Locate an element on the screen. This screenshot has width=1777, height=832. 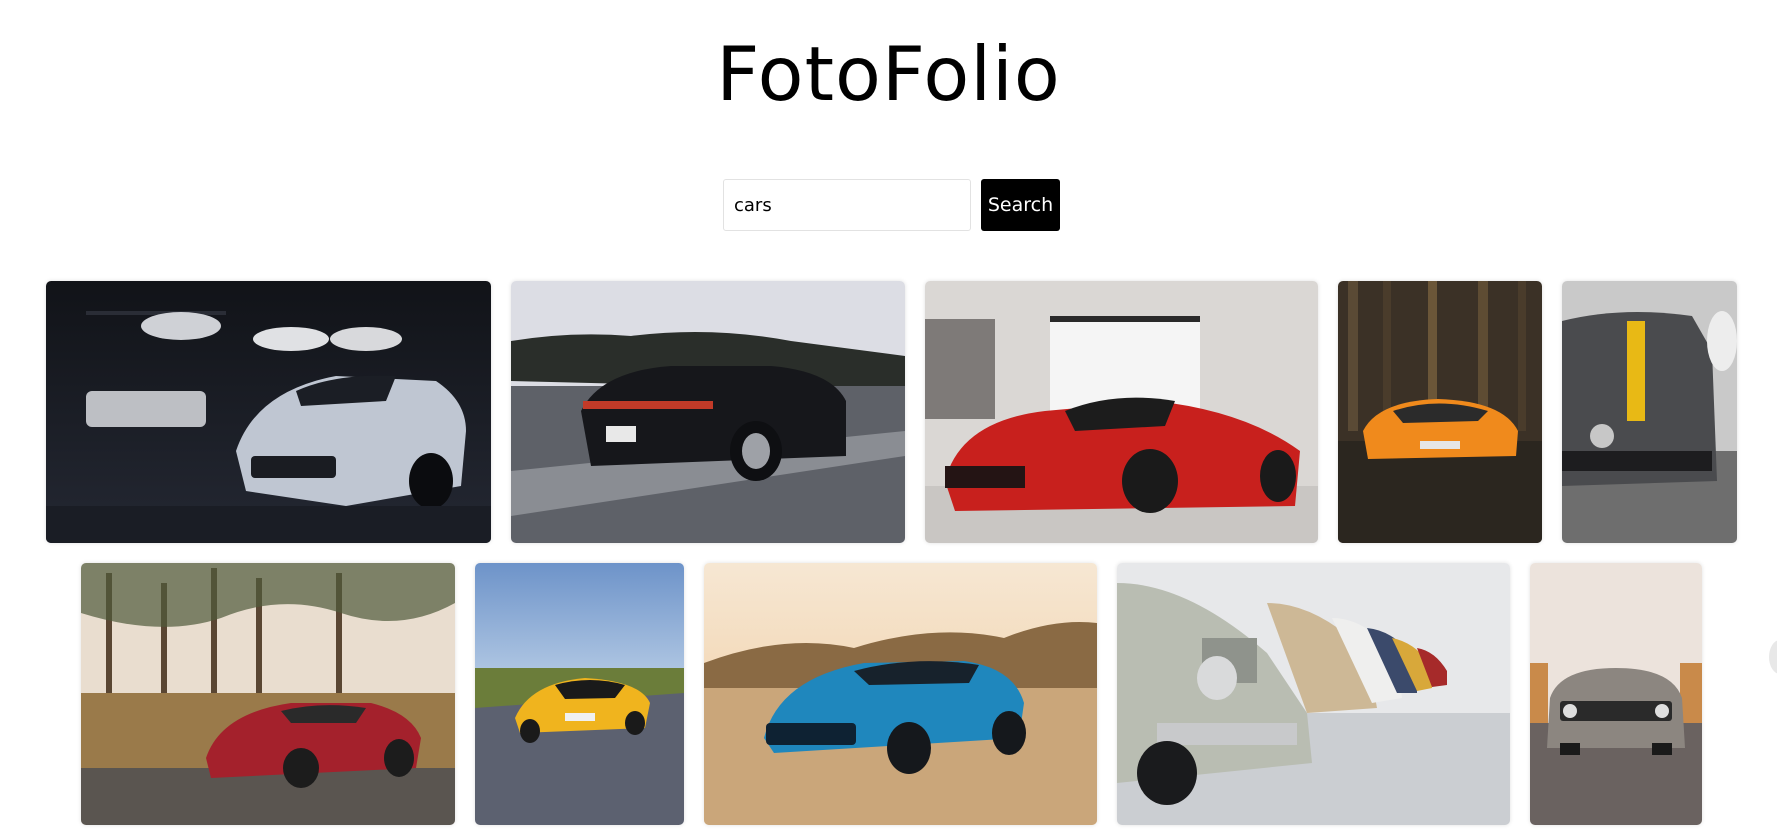
photo-card-red-amg is located at coordinates (268, 694).